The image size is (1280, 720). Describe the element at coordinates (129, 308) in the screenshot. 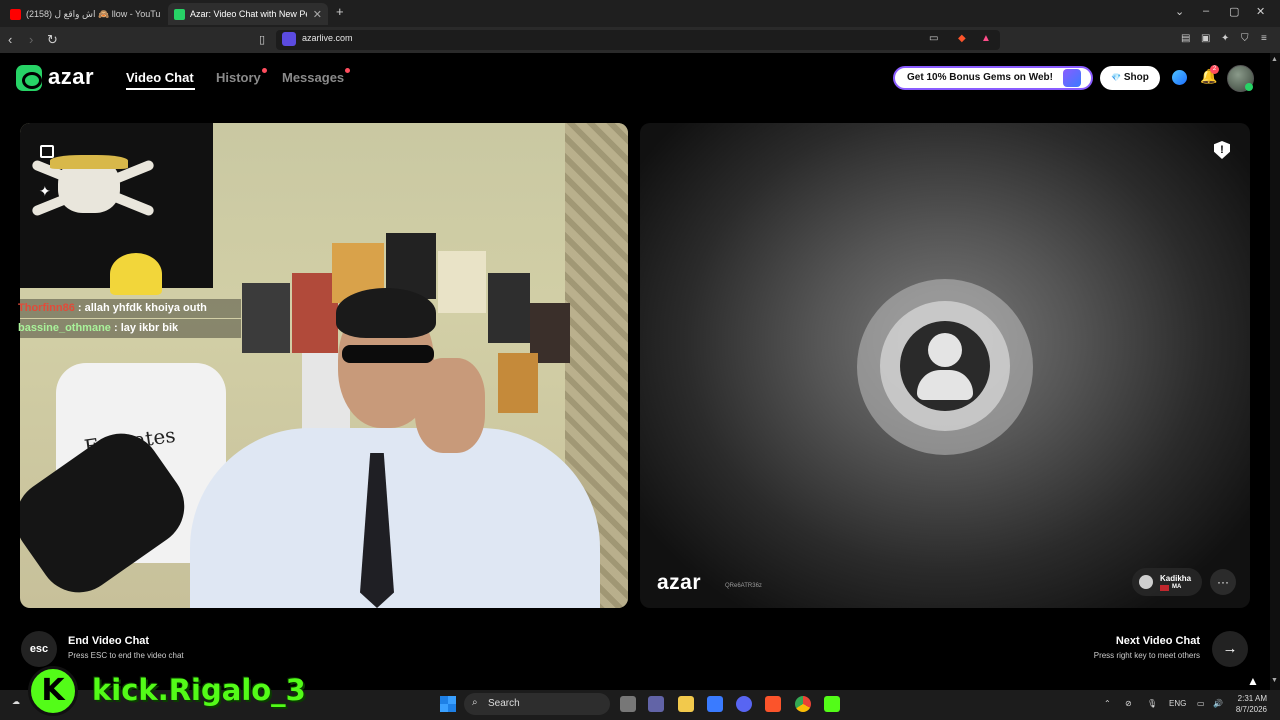

I see `chat-message: Thorfinn86 : allah yhfdk khoiya outh` at that location.